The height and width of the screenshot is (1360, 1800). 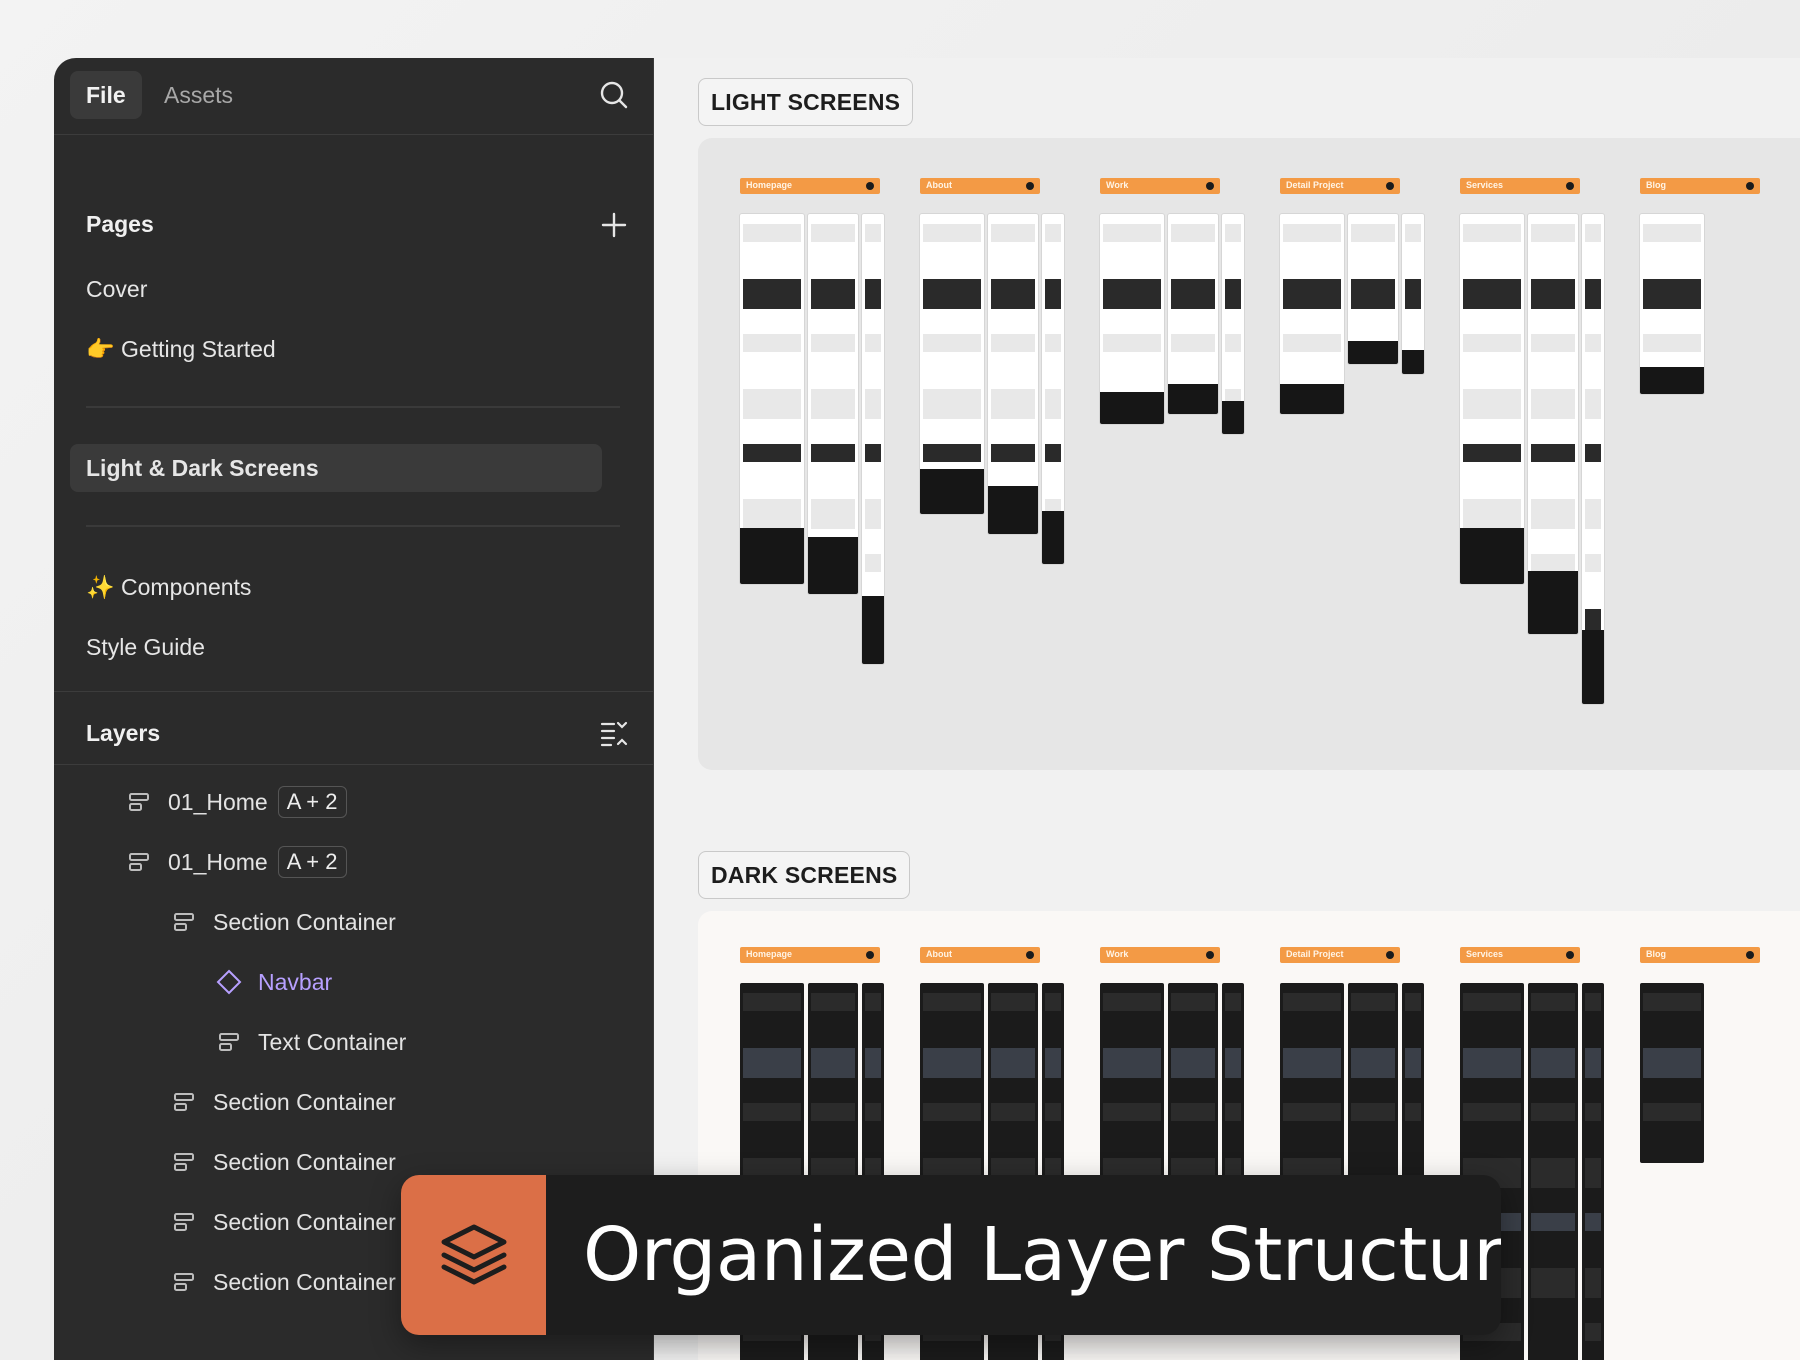 I want to click on screen-tag-label: About, so click(x=939, y=185).